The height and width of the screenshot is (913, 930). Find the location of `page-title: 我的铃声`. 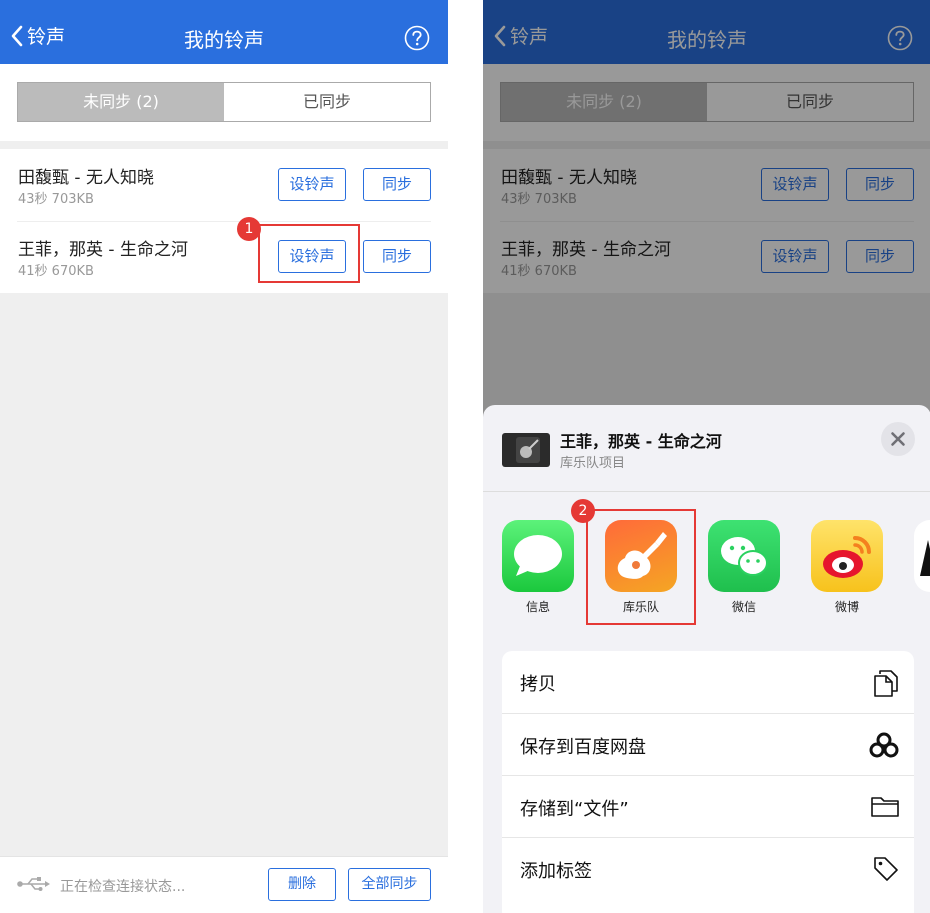

page-title: 我的铃声 is located at coordinates (224, 40).